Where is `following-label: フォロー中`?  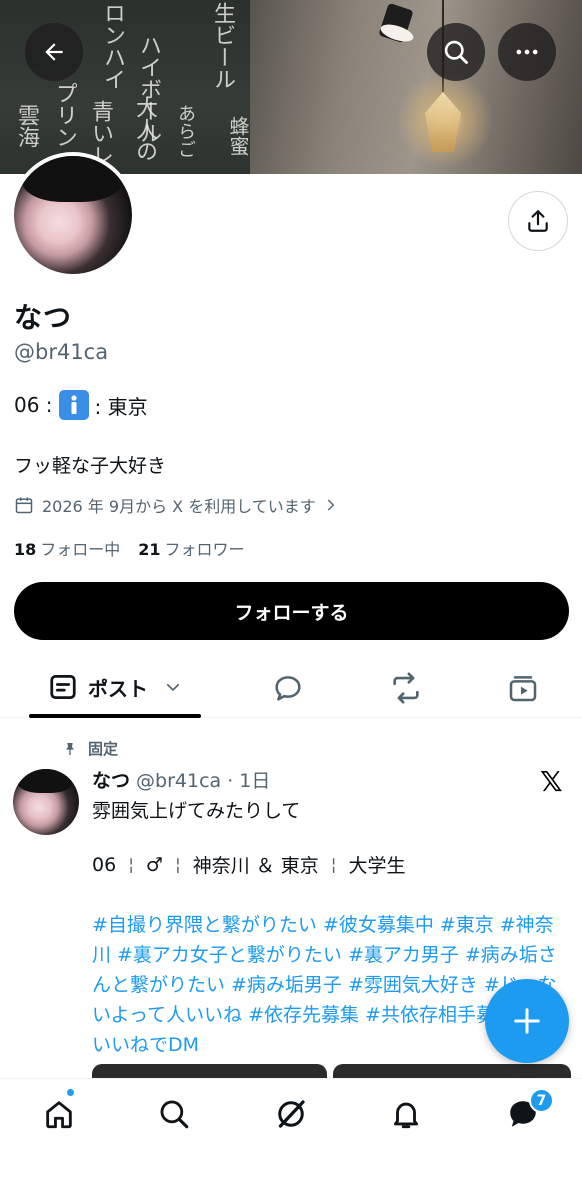
following-label: フォロー中 is located at coordinates (80, 549).